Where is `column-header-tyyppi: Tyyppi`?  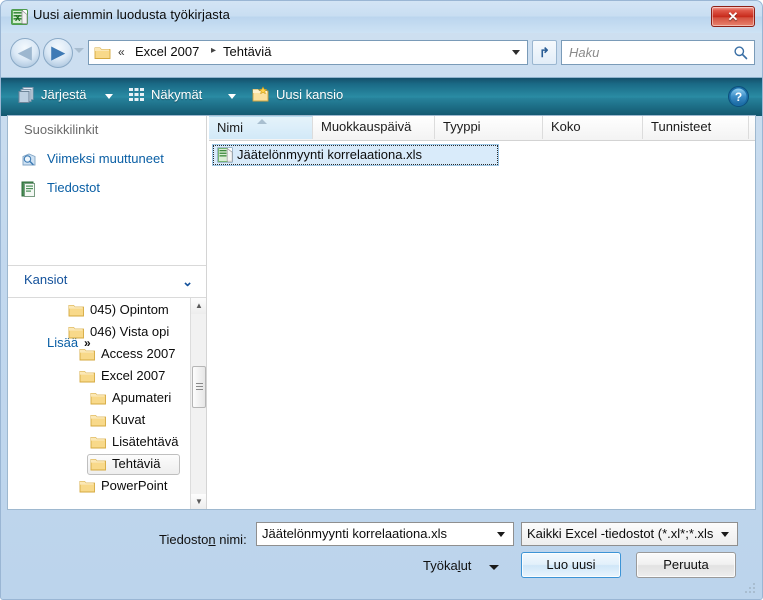 column-header-tyyppi: Tyyppi is located at coordinates (489, 127).